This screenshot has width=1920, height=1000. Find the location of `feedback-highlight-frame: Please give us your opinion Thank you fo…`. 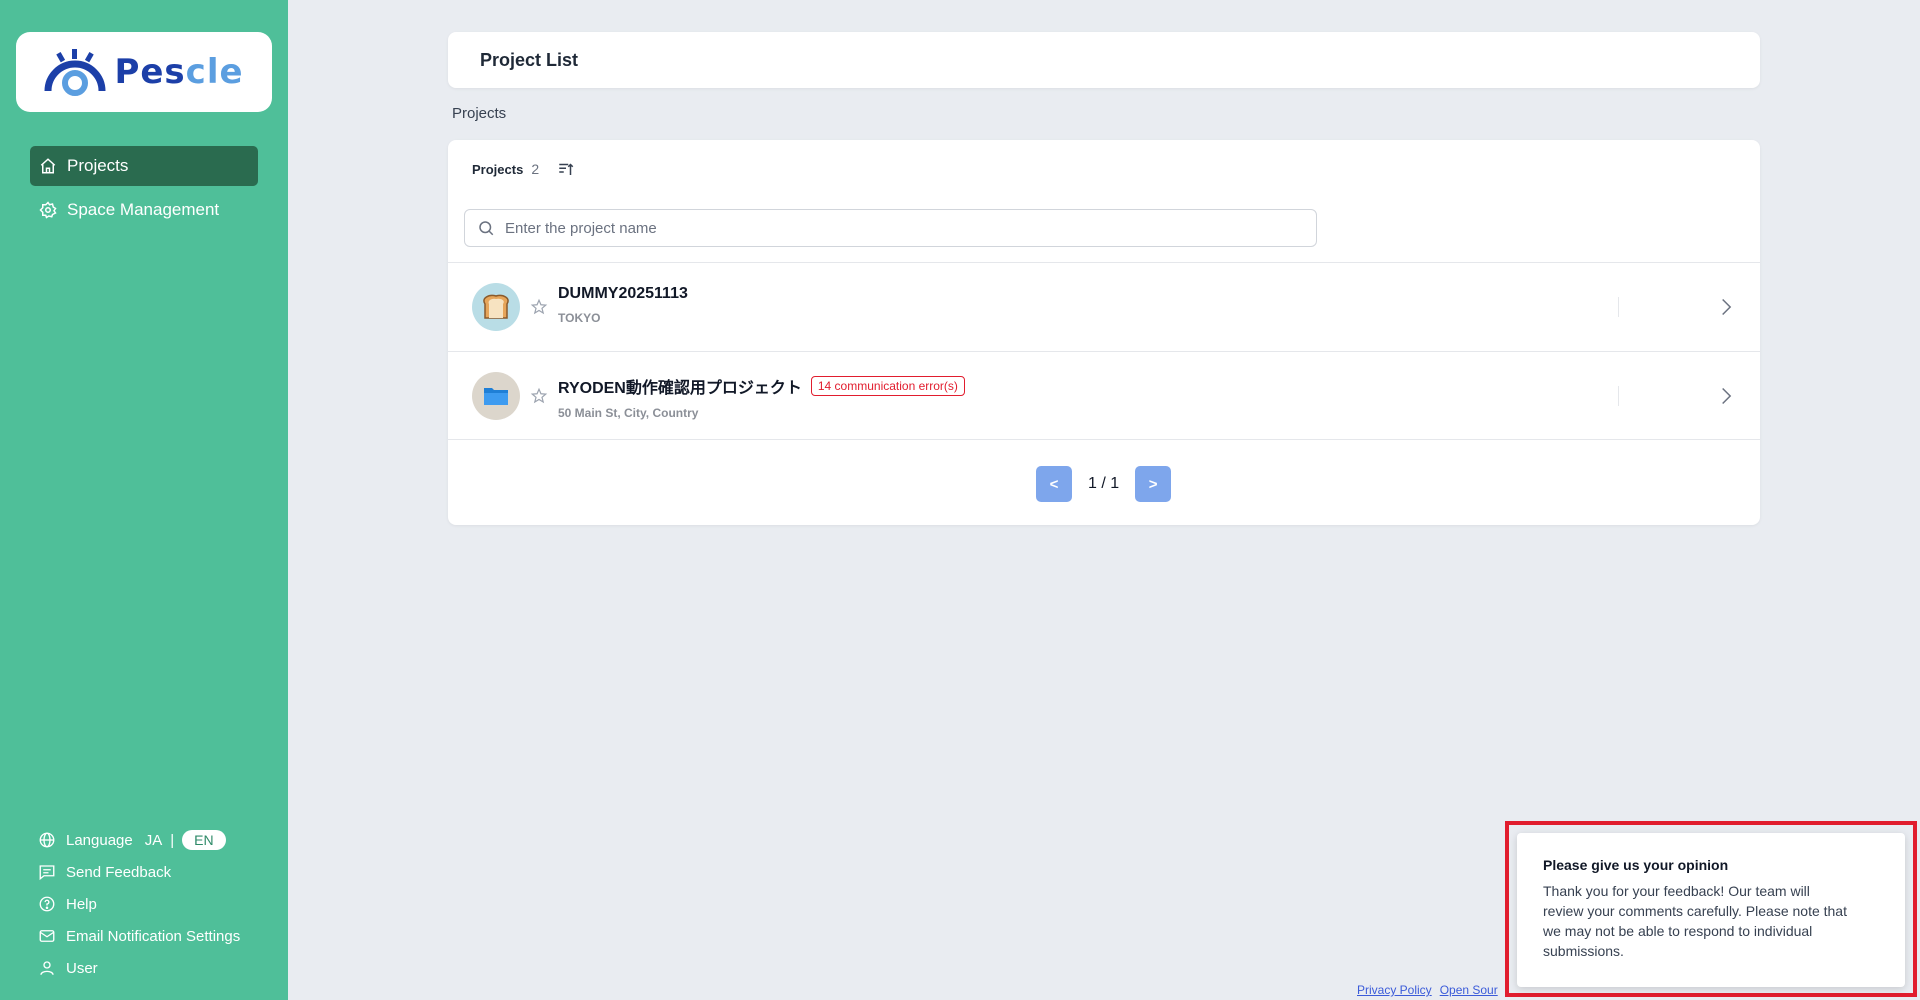

feedback-highlight-frame: Please give us your opinion Thank you fo… is located at coordinates (1711, 909).